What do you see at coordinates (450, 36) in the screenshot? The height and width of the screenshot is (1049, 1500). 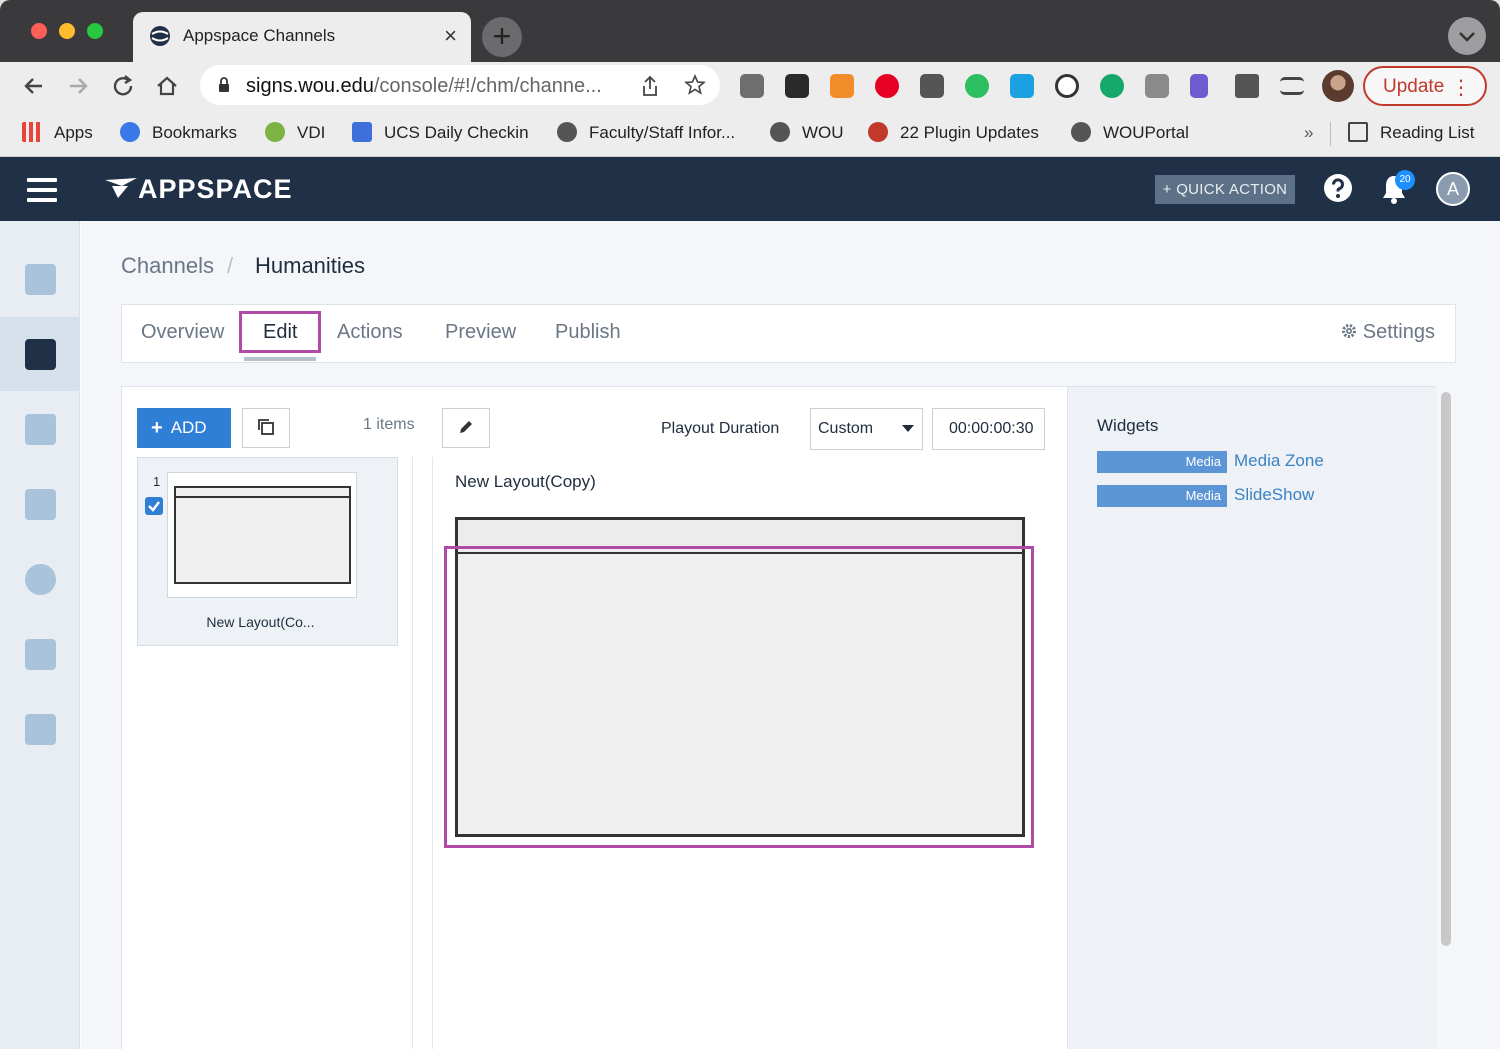 I see `tab-close-icon: ×` at bounding box center [450, 36].